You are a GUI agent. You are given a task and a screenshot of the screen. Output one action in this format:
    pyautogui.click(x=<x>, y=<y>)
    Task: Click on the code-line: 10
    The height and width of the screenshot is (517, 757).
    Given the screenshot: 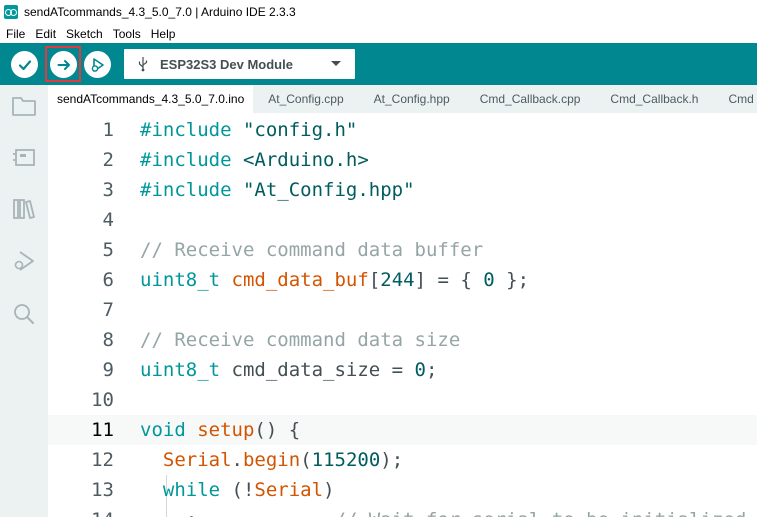 What is the action you would take?
    pyautogui.click(x=402, y=400)
    